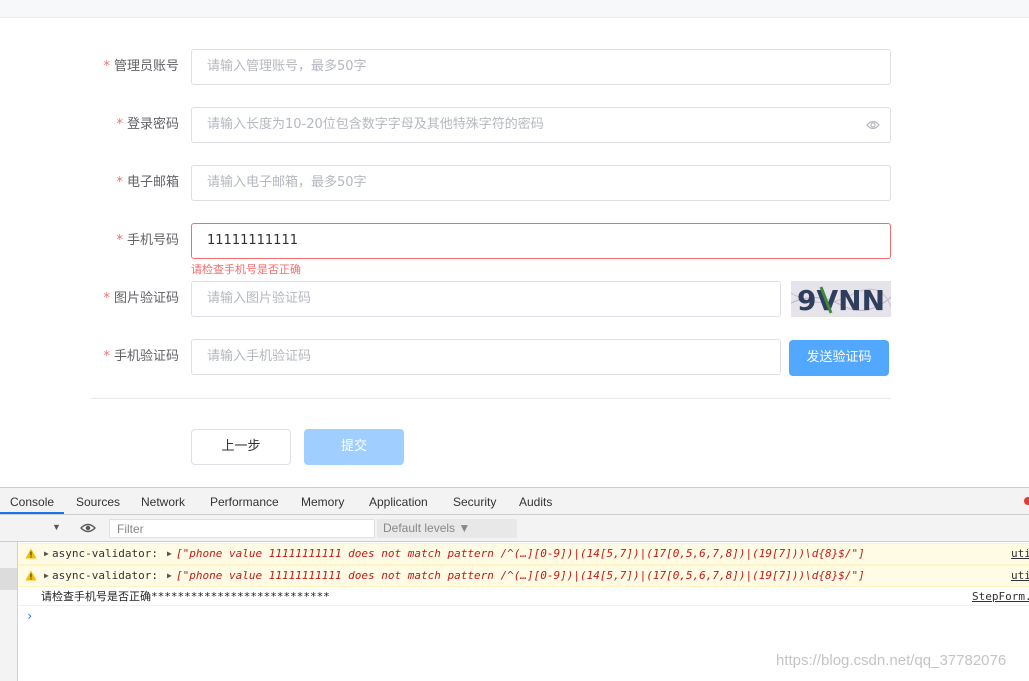 Image resolution: width=1029 pixels, height=681 pixels. Describe the element at coordinates (8, 579) in the screenshot. I see `gutter-selection` at that location.